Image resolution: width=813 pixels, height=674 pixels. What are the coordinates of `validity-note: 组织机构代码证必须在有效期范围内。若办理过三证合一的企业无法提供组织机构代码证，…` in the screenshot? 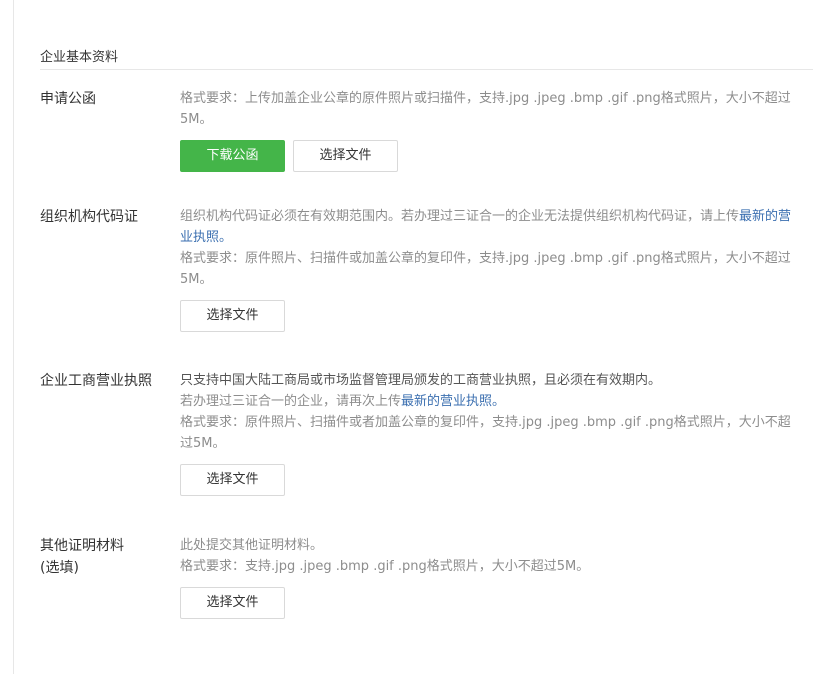 It's located at (490, 227).